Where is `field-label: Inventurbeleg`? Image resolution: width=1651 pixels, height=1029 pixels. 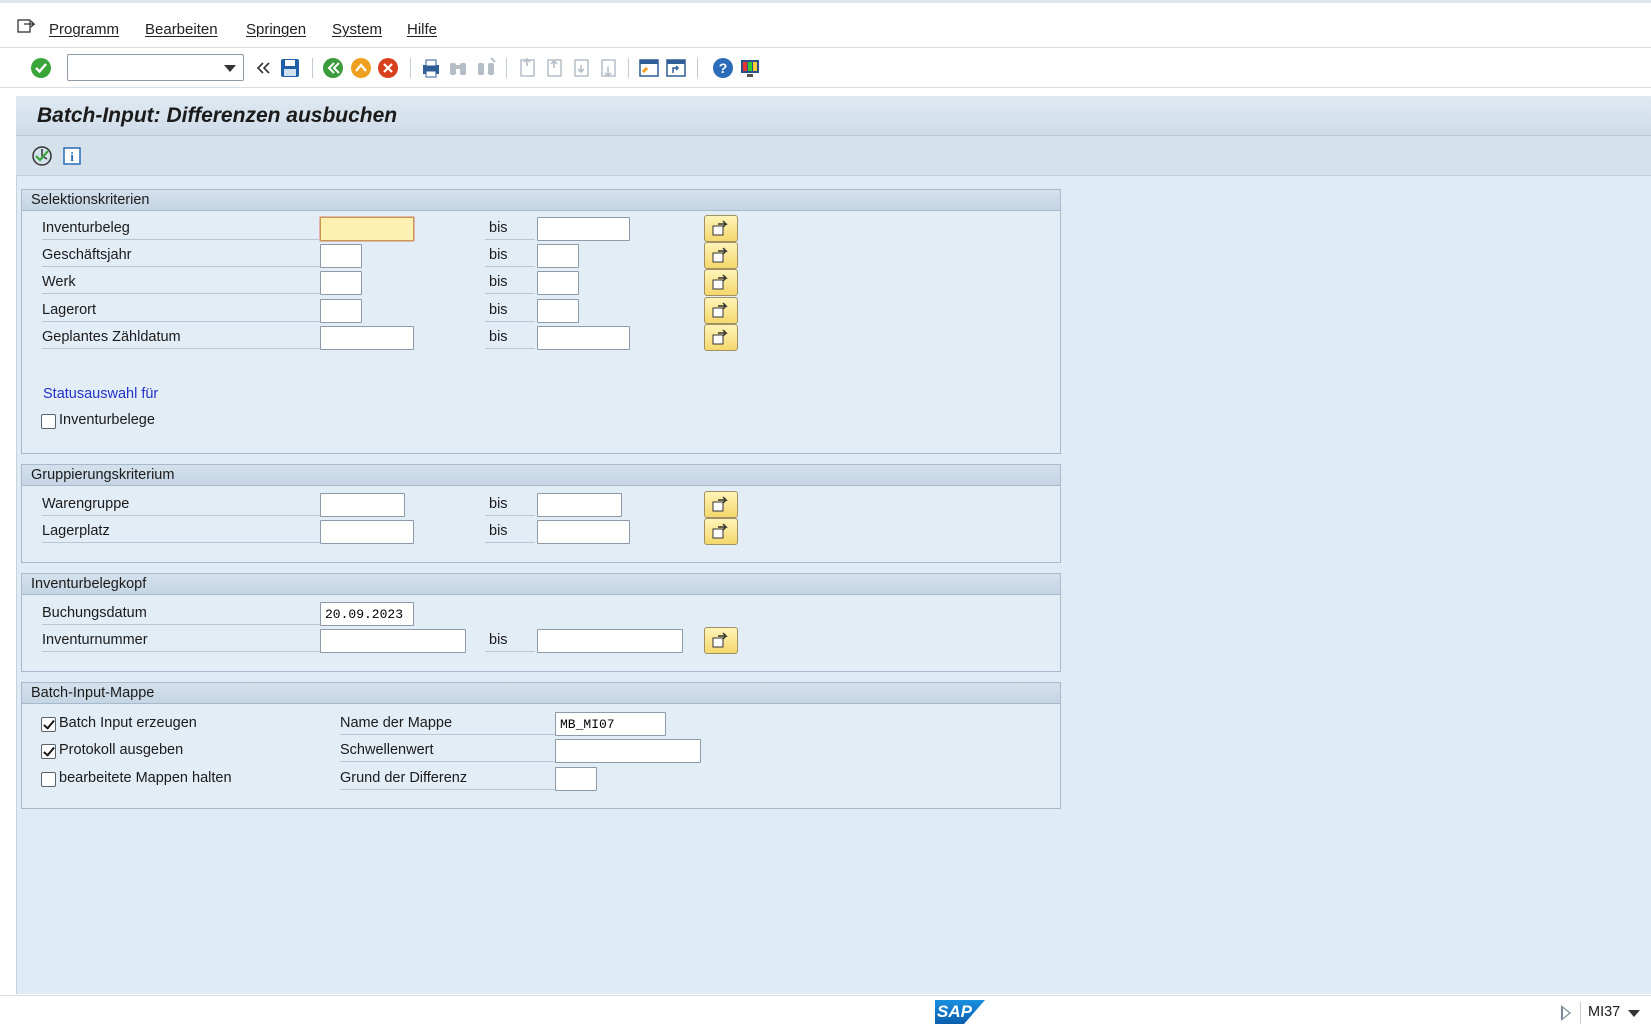 field-label: Inventurbeleg is located at coordinates (190, 228).